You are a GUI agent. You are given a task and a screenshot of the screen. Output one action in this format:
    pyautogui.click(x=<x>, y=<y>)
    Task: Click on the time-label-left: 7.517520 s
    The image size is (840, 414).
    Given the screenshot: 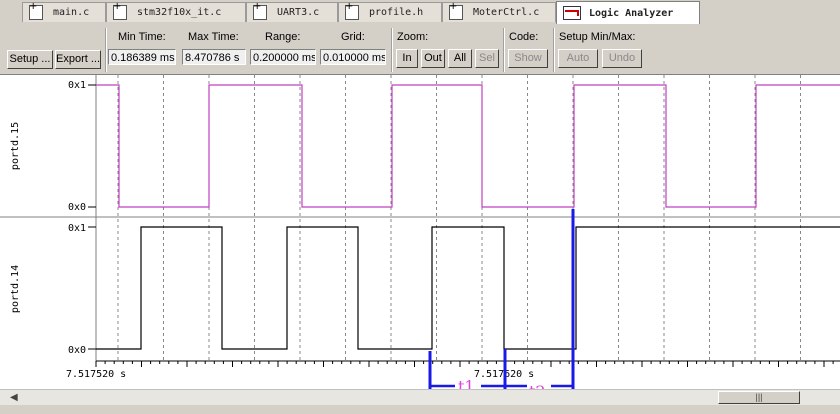 What is the action you would take?
    pyautogui.click(x=96, y=374)
    